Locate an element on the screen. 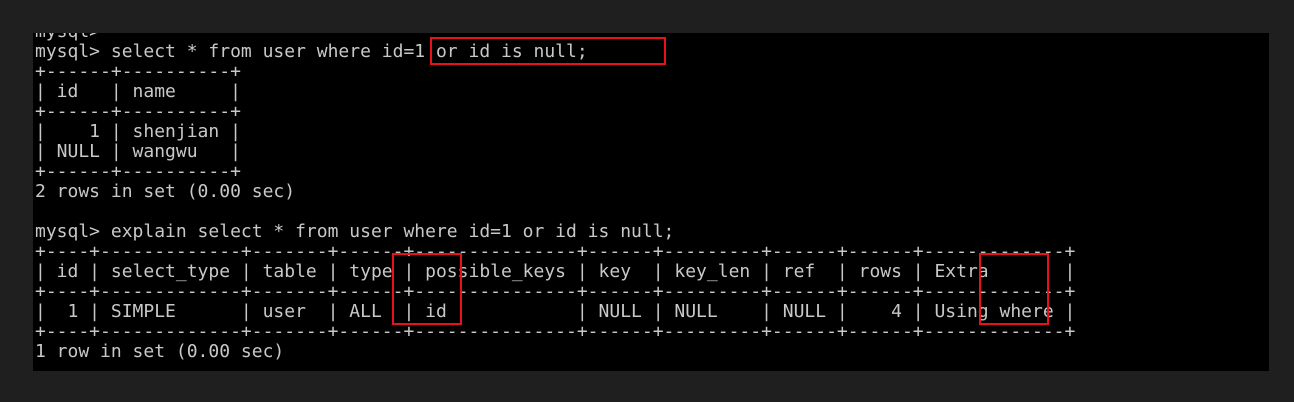 The height and width of the screenshot is (402, 1294). result-table-header: | id | name | is located at coordinates (138, 92).